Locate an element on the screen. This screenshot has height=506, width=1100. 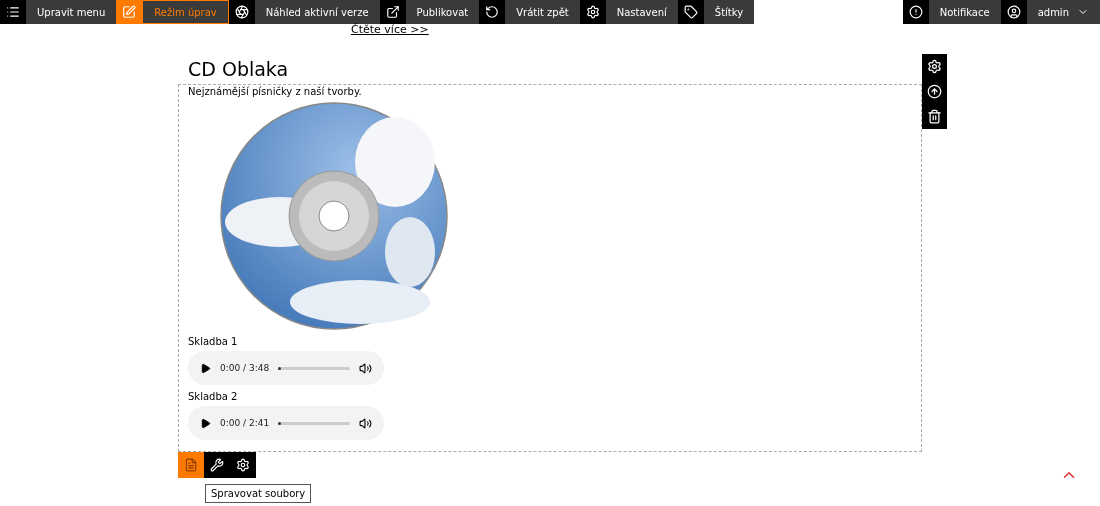
article-title: CD Oblaka is located at coordinates (239, 69).